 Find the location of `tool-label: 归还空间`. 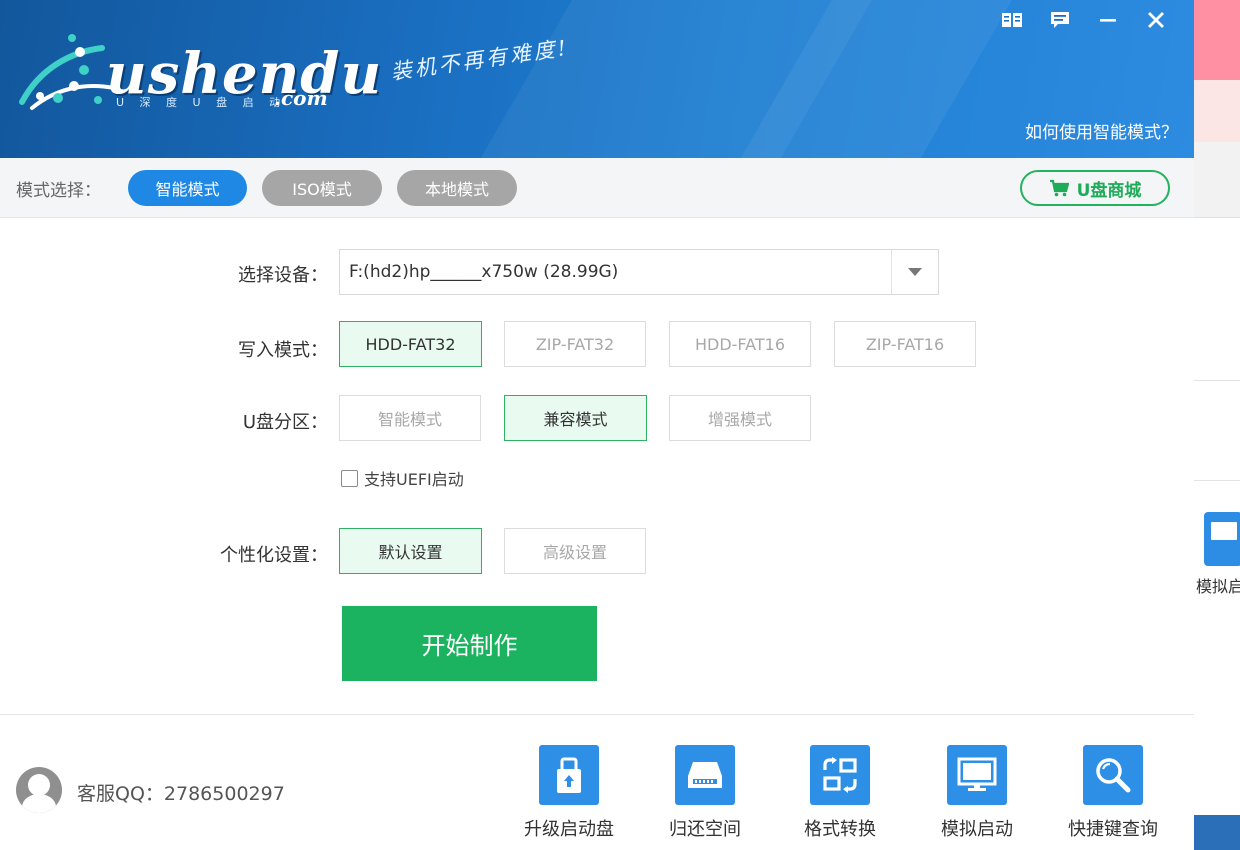

tool-label: 归还空间 is located at coordinates (705, 829).